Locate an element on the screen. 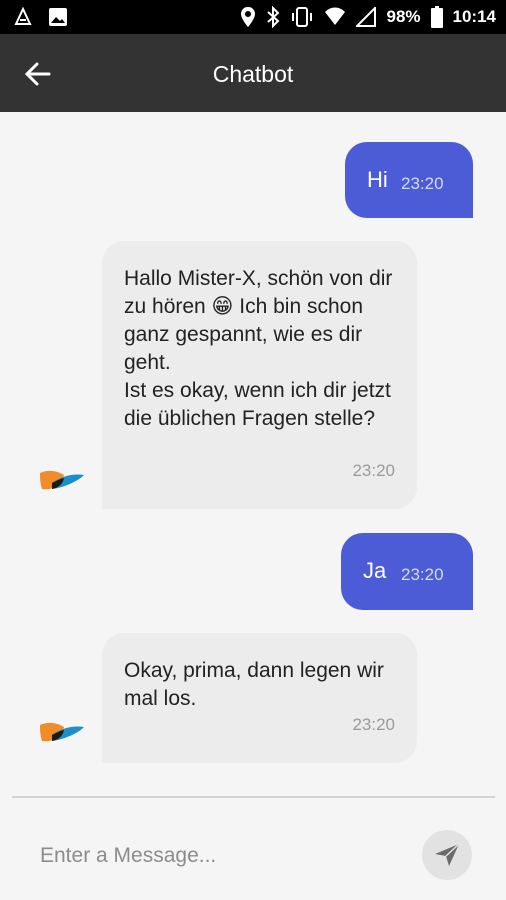 Image resolution: width=506 pixels, height=900 pixels. status-right-icons: 98% 10:14 is located at coordinates (368, 17).